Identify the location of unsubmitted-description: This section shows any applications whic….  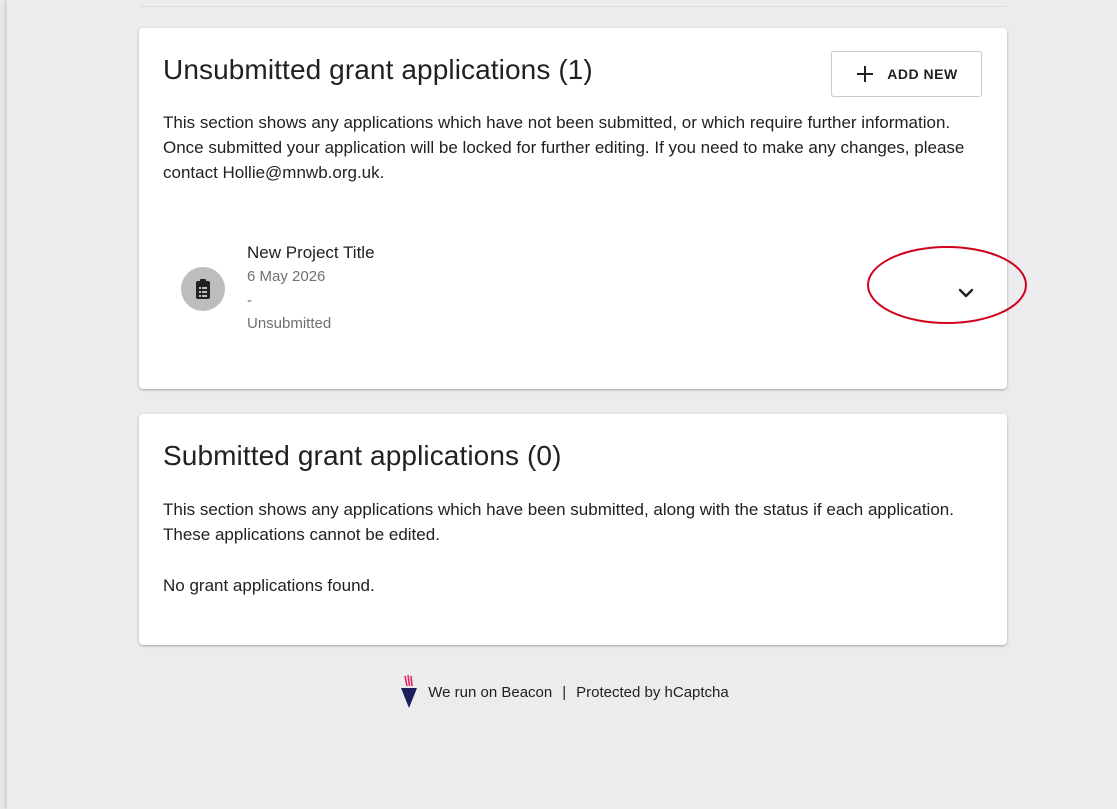
(564, 147).